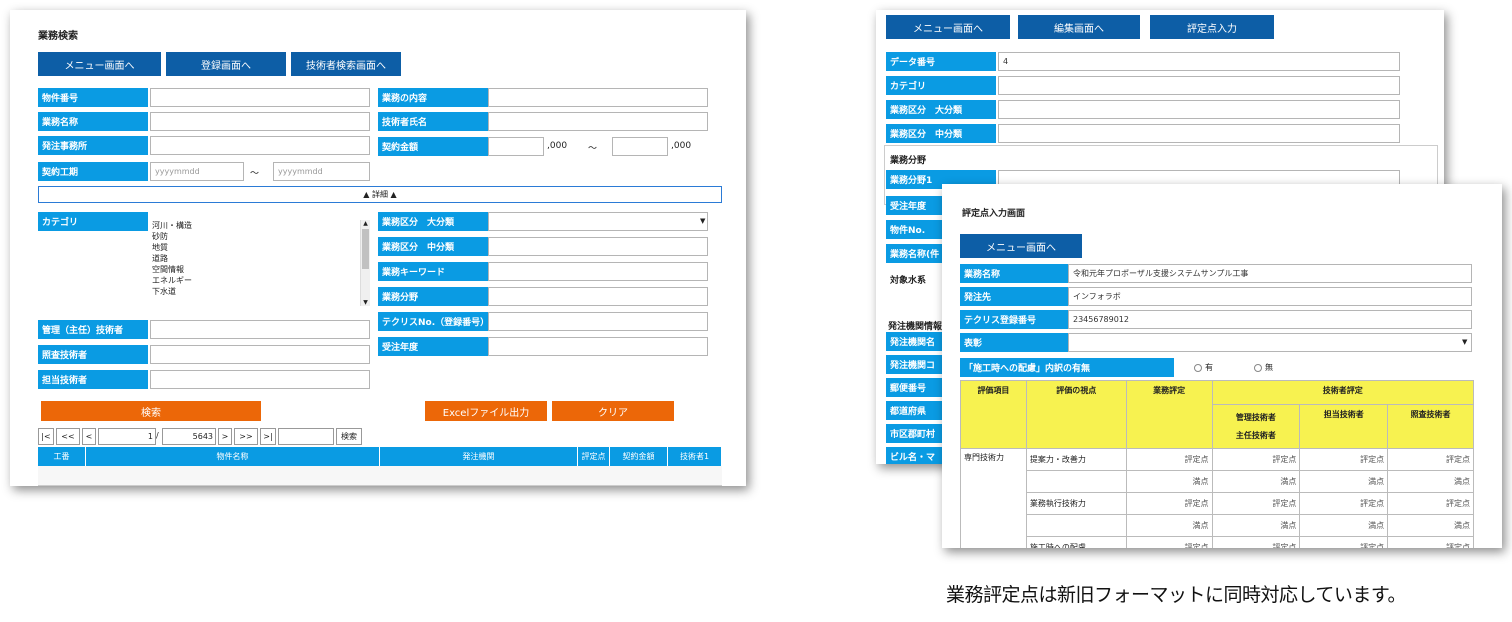  I want to click on excel-export-button: Excelファイル出力, so click(486, 411).